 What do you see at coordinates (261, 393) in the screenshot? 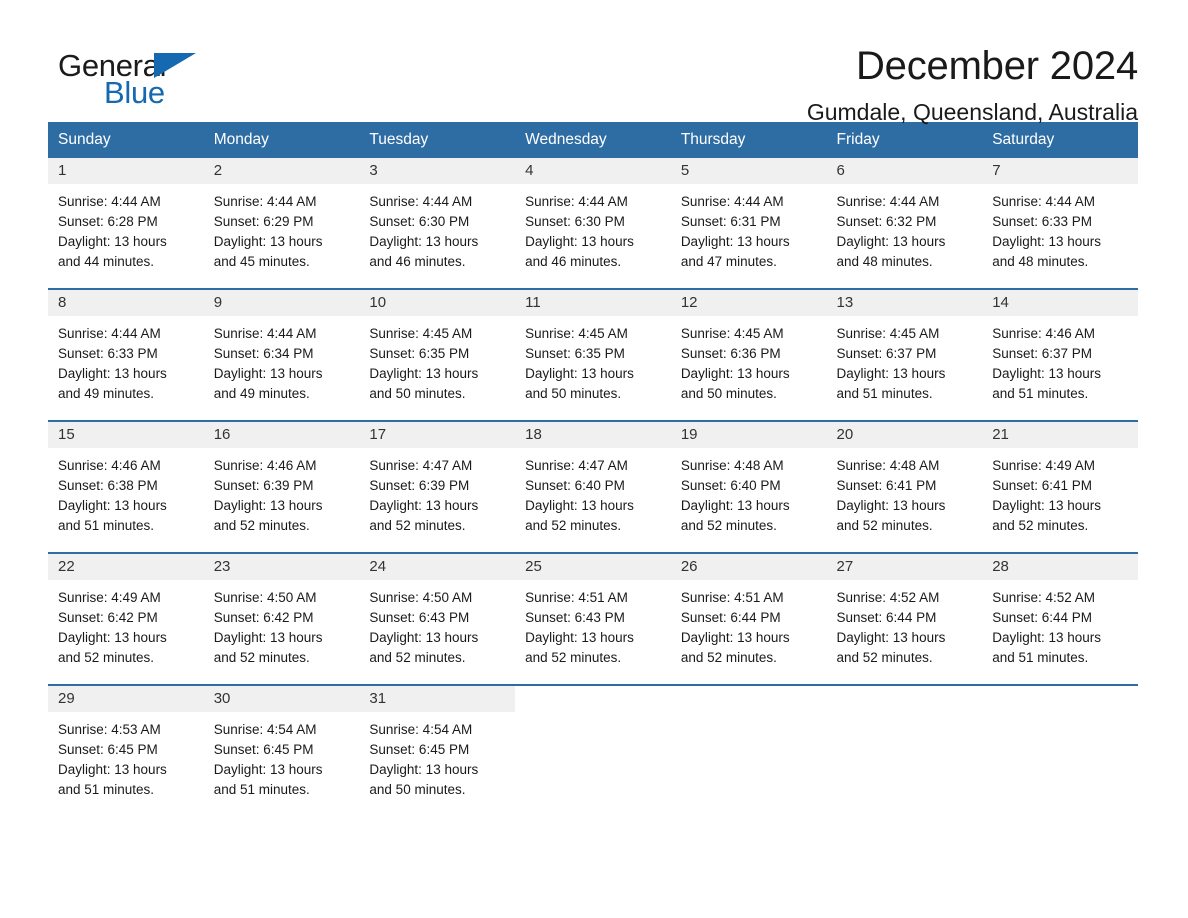
I see `daylight-text-line2: and 49 minutes.` at bounding box center [261, 393].